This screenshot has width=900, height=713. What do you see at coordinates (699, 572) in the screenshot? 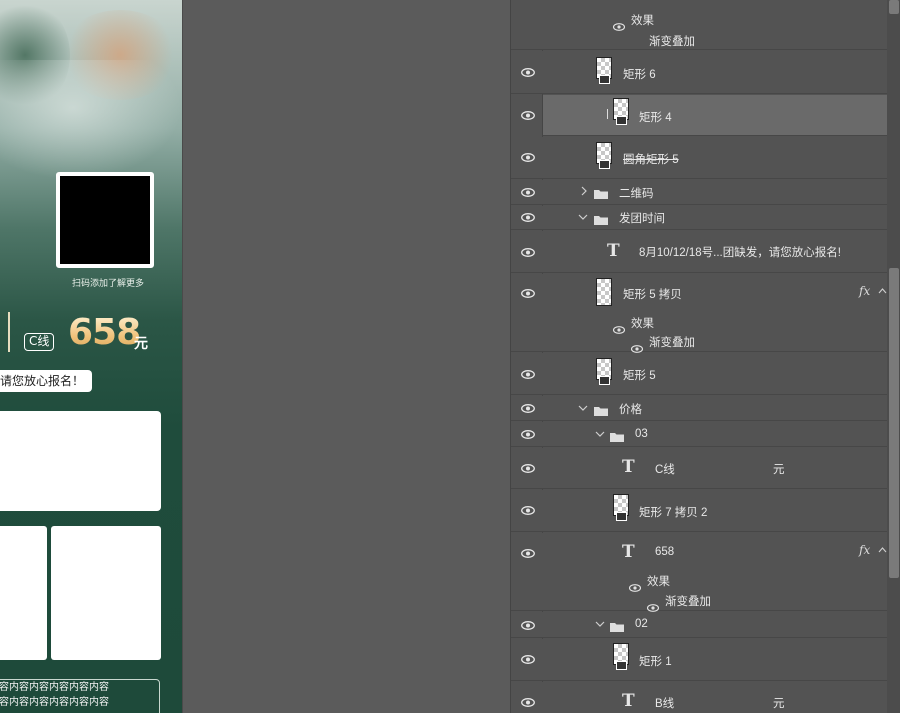
I see `layer-row: T 658 fx 效果 渐变叠加` at bounding box center [699, 572].